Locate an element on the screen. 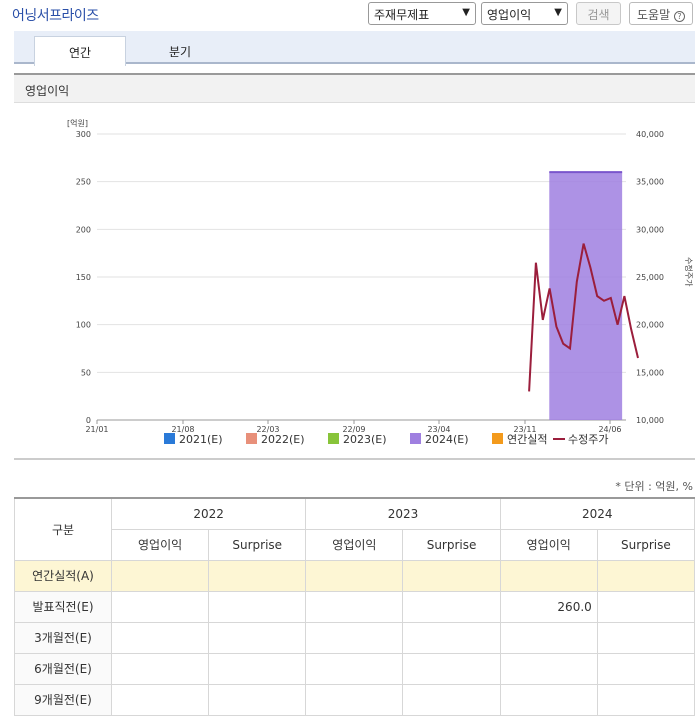 Image resolution: width=699 pixels, height=724 pixels. y-tick-label: 0 is located at coordinates (88, 420).